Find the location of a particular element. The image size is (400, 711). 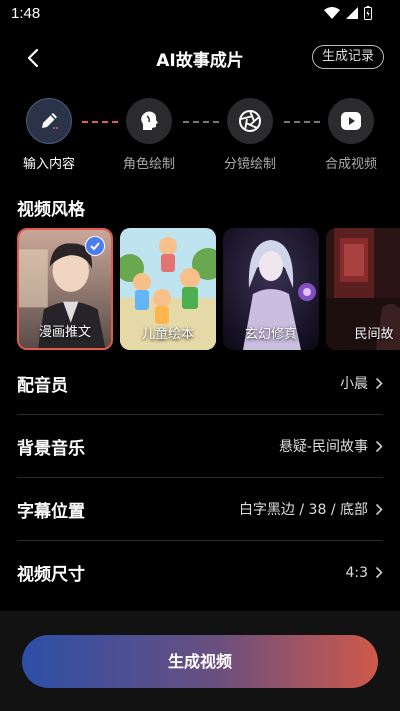

row-value-wrap: 白字黑边 / 38 / 底部 is located at coordinates (311, 509).